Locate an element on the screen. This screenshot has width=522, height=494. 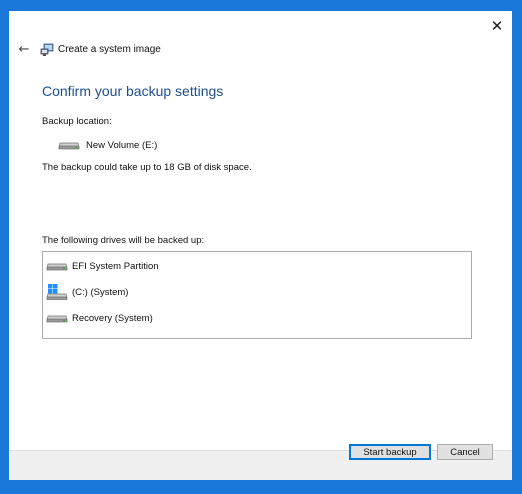
list-item: Recovery (System) is located at coordinates (99, 318).